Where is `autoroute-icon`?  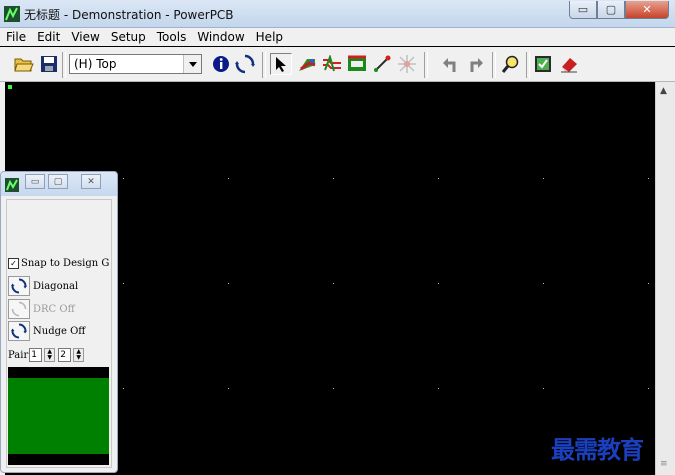 autoroute-icon is located at coordinates (407, 64).